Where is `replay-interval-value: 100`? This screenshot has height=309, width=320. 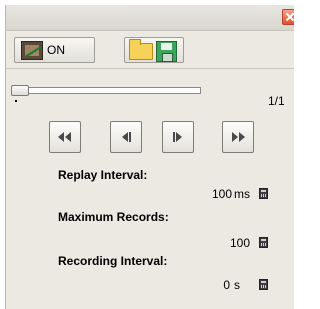 replay-interval-value: 100 is located at coordinates (221, 194).